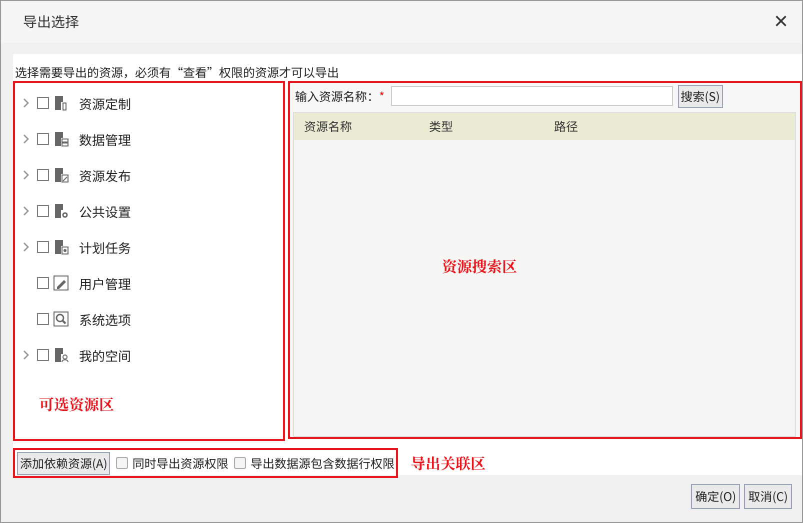  I want to click on search-label: 输入资源名称：, so click(337, 96).